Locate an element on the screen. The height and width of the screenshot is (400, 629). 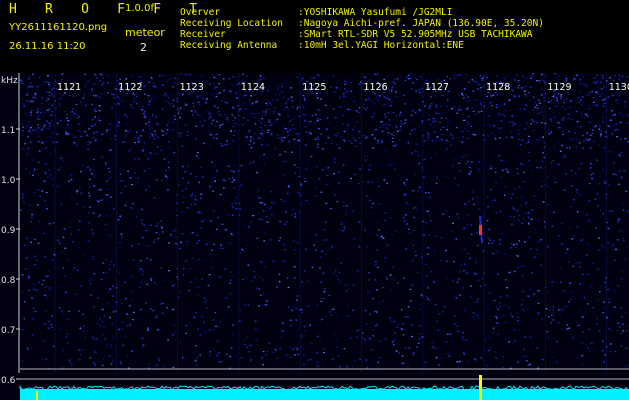
y-tick-label: 0.6 is located at coordinates (8, 381).